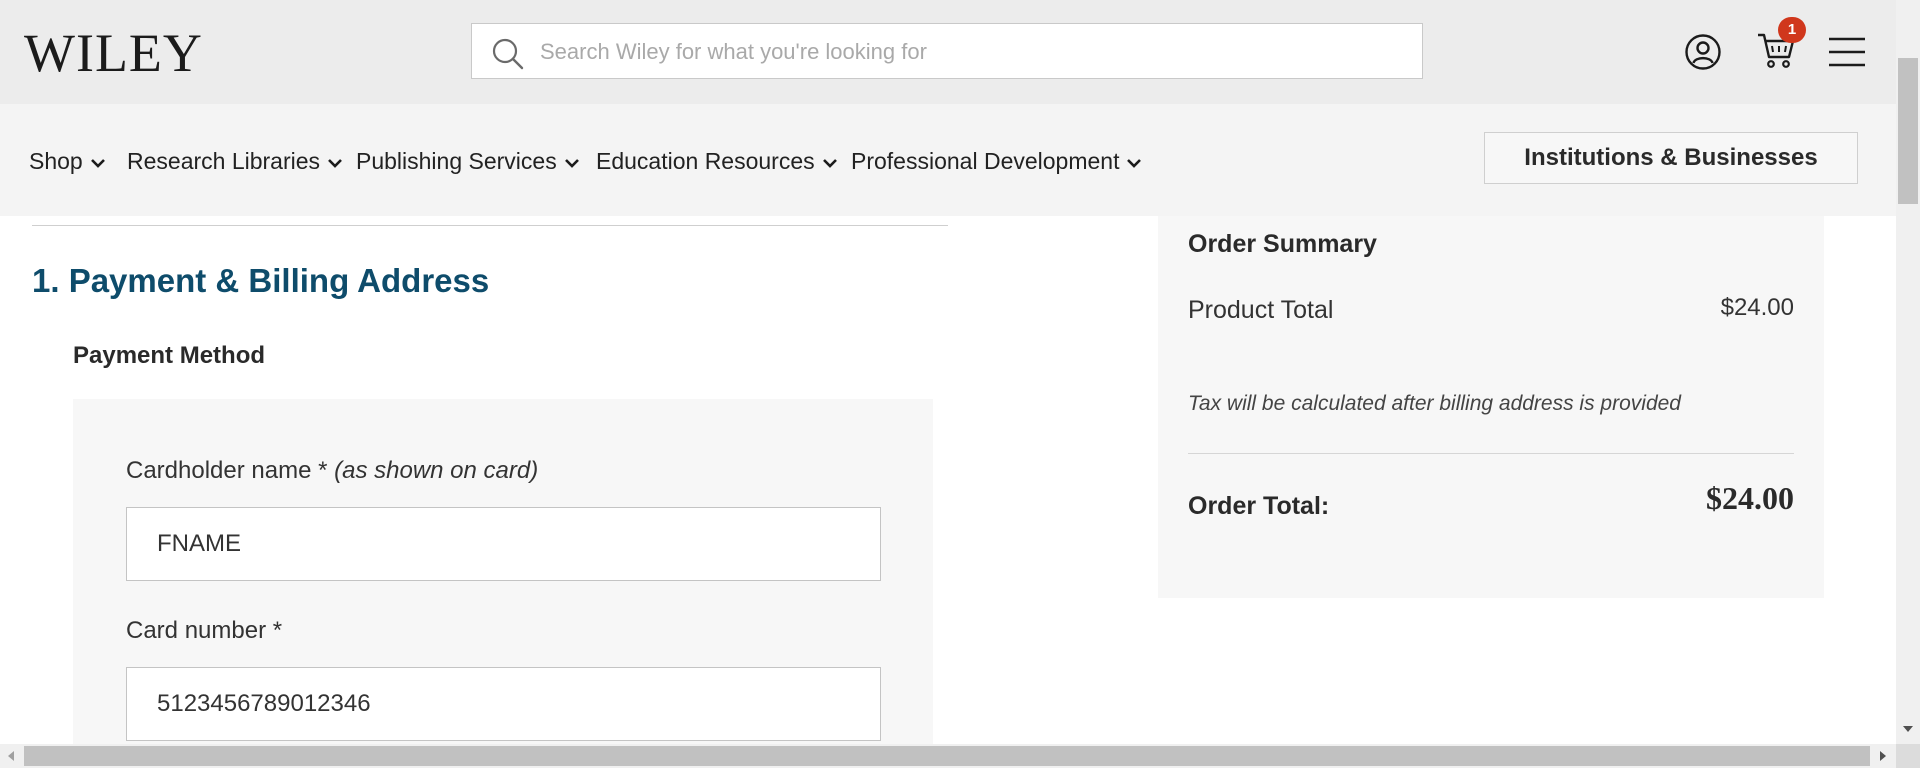  I want to click on scroll-right-arrow-icon, so click(1883, 756).